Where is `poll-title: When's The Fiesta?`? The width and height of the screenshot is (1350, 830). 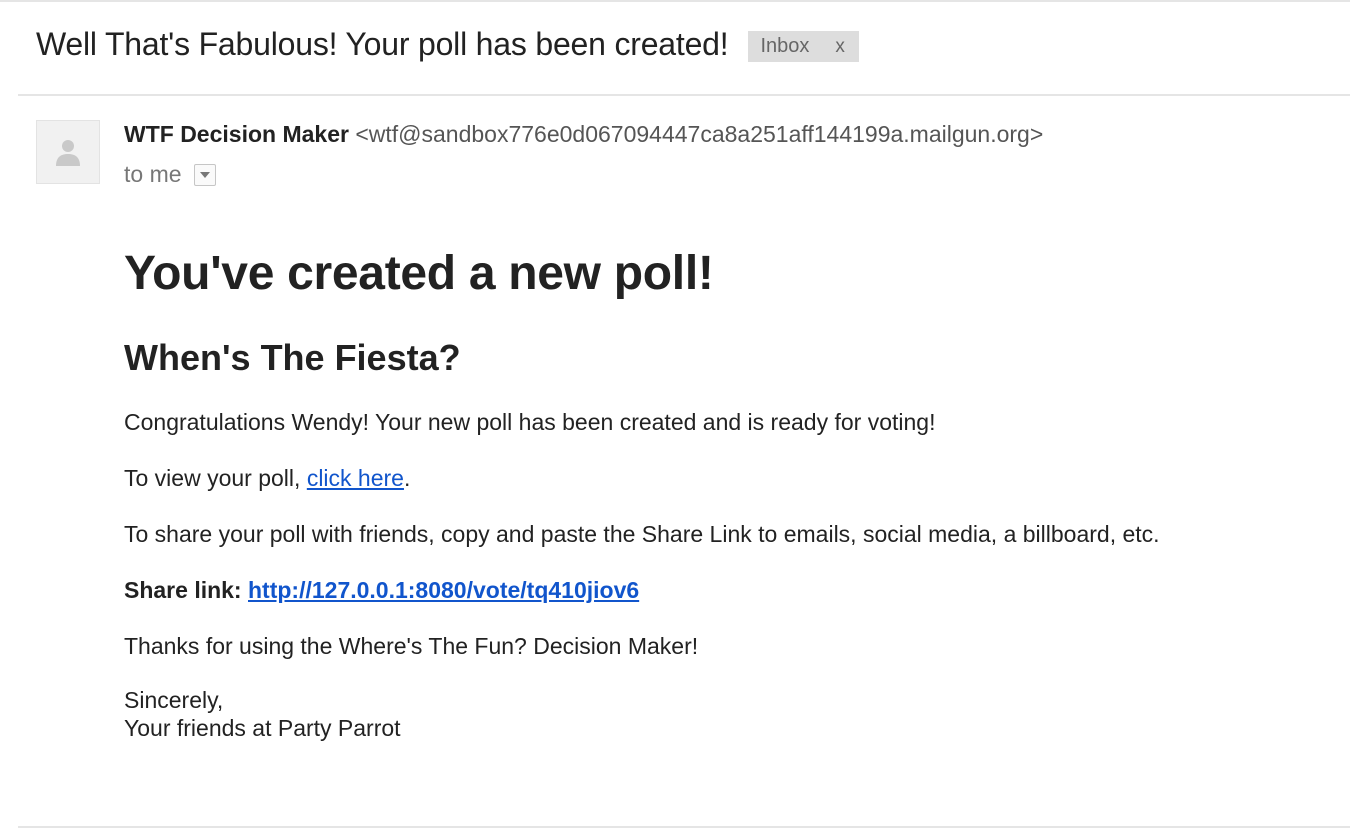
poll-title: When's The Fiesta? is located at coordinates (292, 357).